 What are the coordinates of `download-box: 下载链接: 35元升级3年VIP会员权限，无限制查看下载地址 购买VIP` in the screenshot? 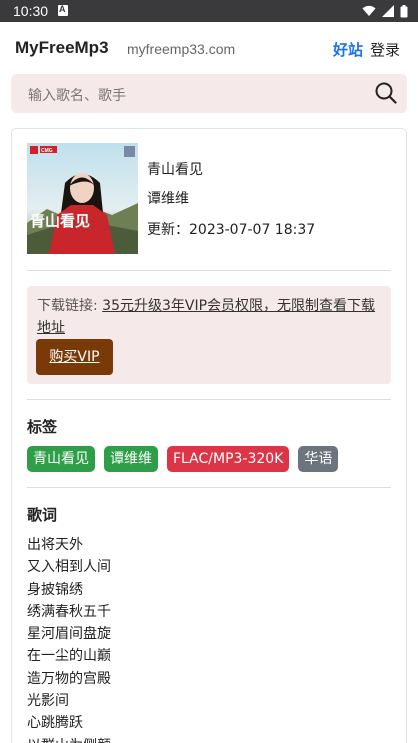 It's located at (209, 335).